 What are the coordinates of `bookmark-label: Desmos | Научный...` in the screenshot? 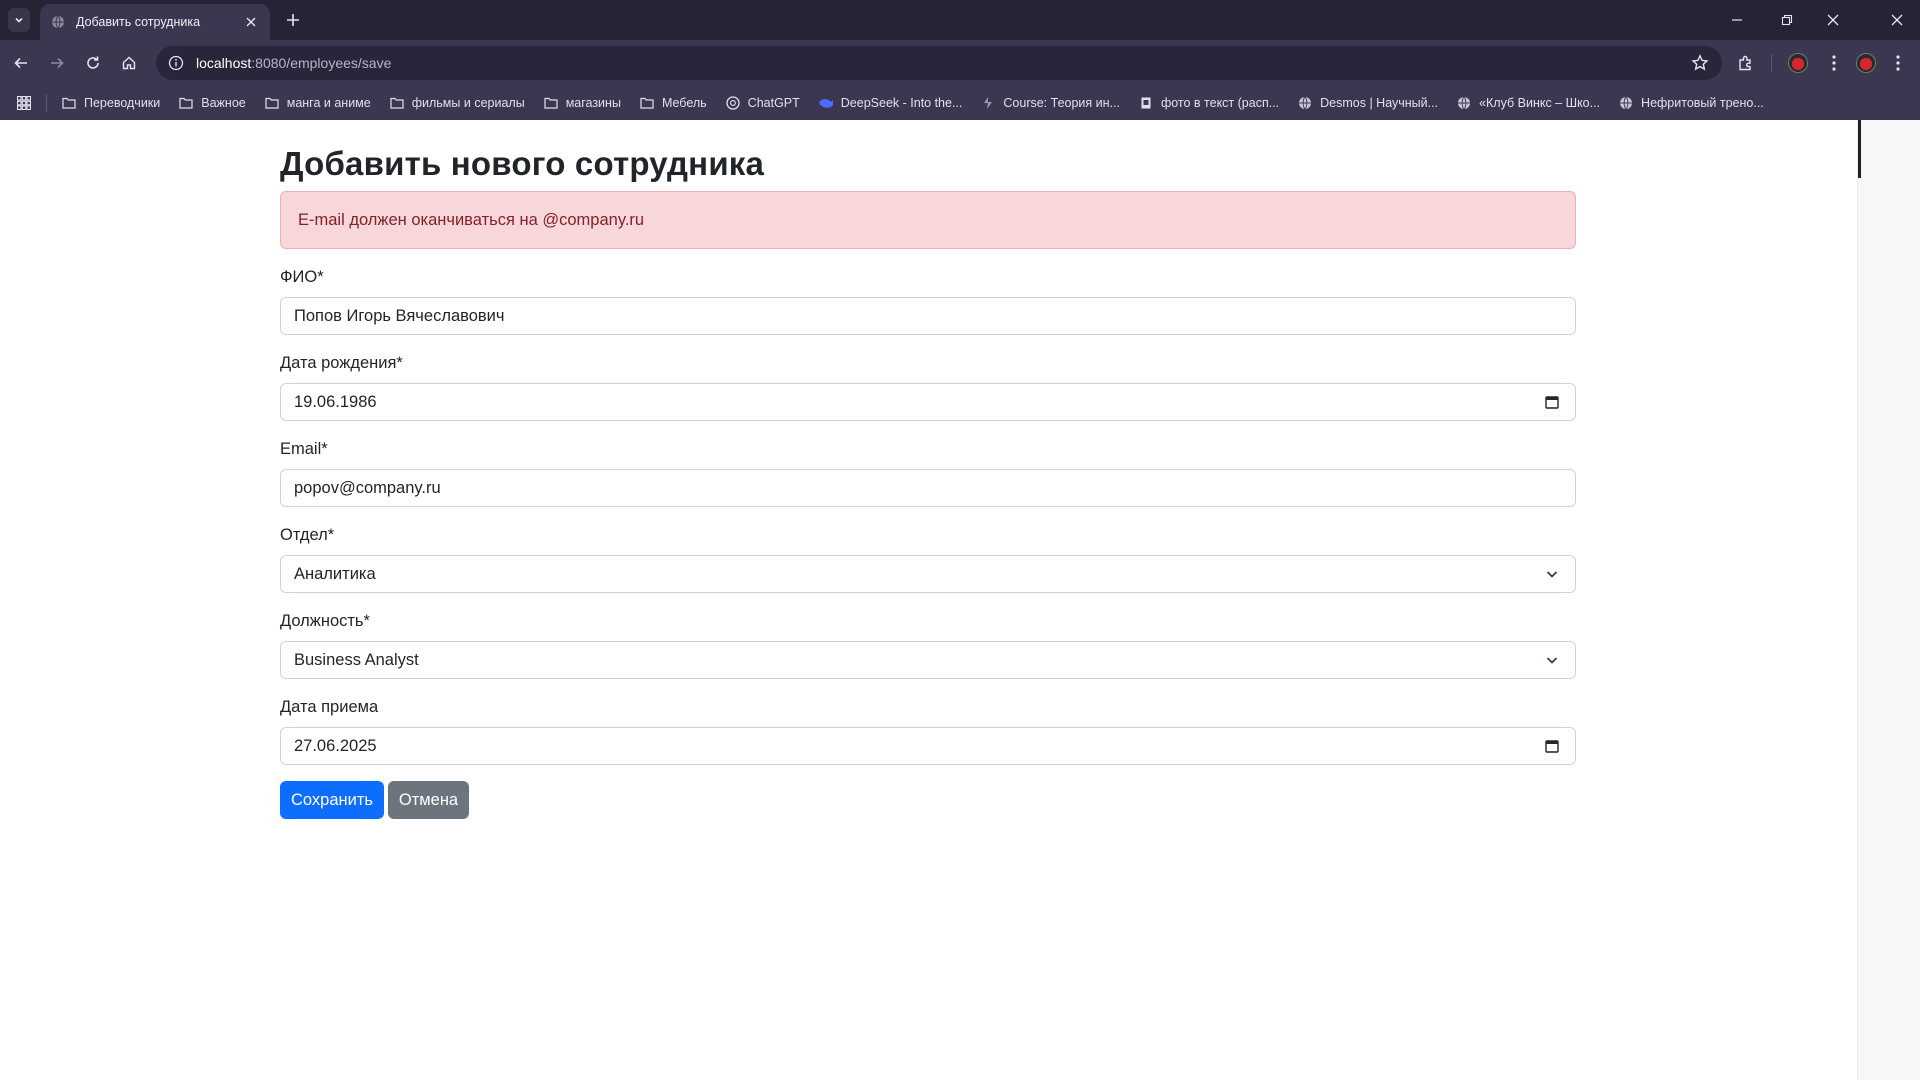 It's located at (1379, 103).